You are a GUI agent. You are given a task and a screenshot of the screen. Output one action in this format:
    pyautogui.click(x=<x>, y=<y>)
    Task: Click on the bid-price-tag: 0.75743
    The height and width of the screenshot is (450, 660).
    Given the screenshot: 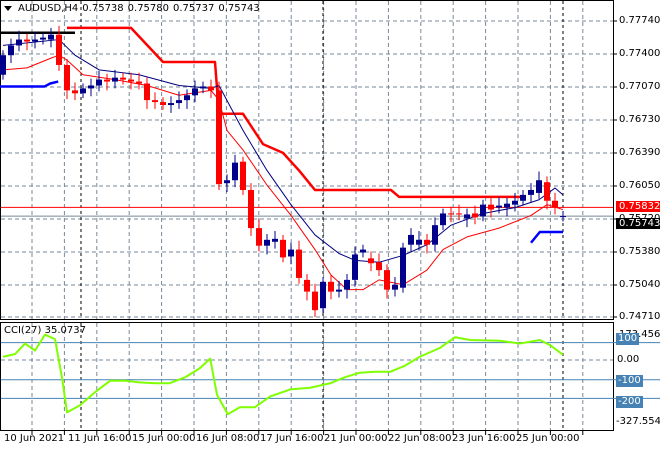 What is the action you would take?
    pyautogui.click(x=638, y=224)
    